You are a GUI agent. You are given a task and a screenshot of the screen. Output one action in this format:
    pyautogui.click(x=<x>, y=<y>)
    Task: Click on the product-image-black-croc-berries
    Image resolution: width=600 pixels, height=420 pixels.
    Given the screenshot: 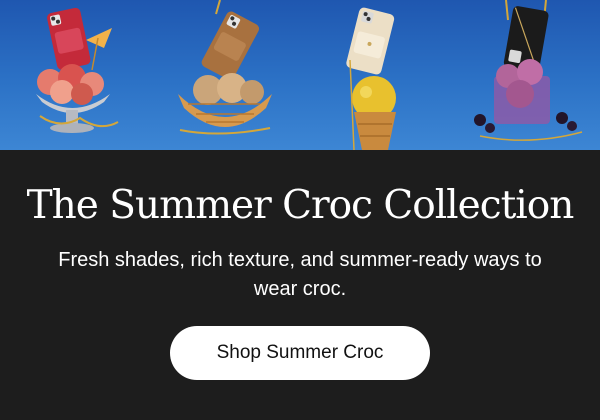 What is the action you would take?
    pyautogui.click(x=525, y=75)
    